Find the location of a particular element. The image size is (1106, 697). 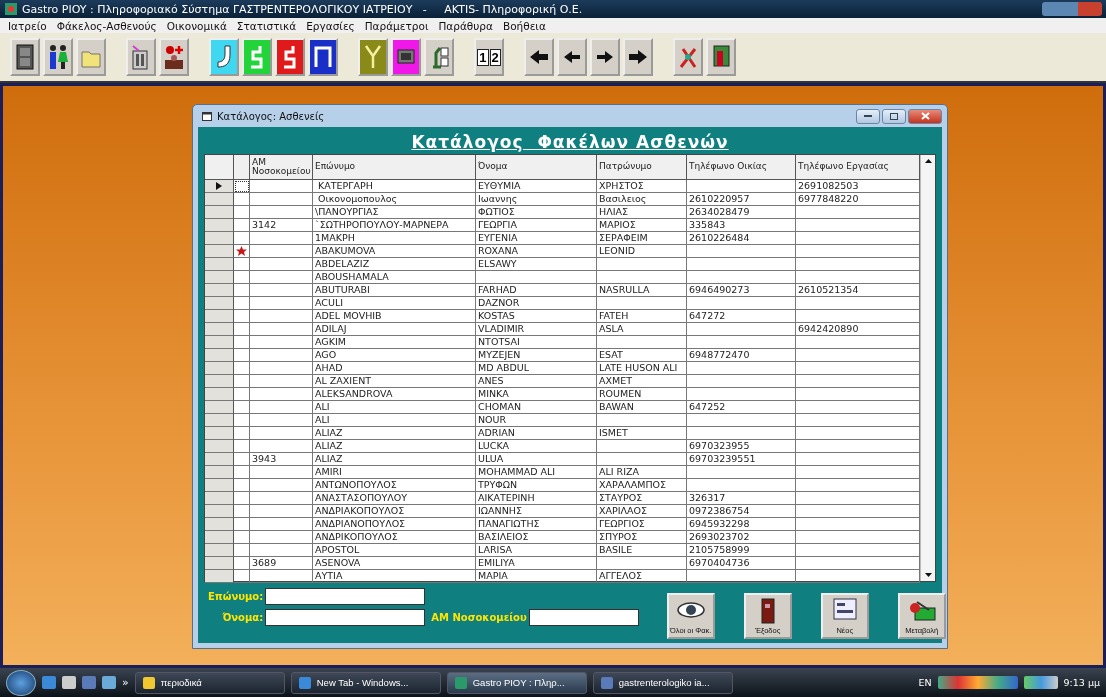

table-cell: ALIAZ is located at coordinates (394, 446).